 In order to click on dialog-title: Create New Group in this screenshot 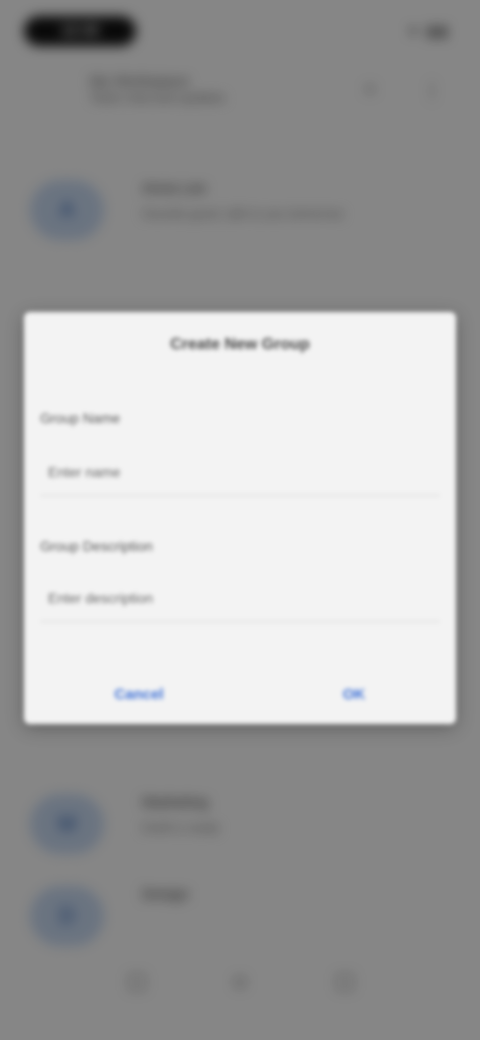, I will do `click(240, 344)`.